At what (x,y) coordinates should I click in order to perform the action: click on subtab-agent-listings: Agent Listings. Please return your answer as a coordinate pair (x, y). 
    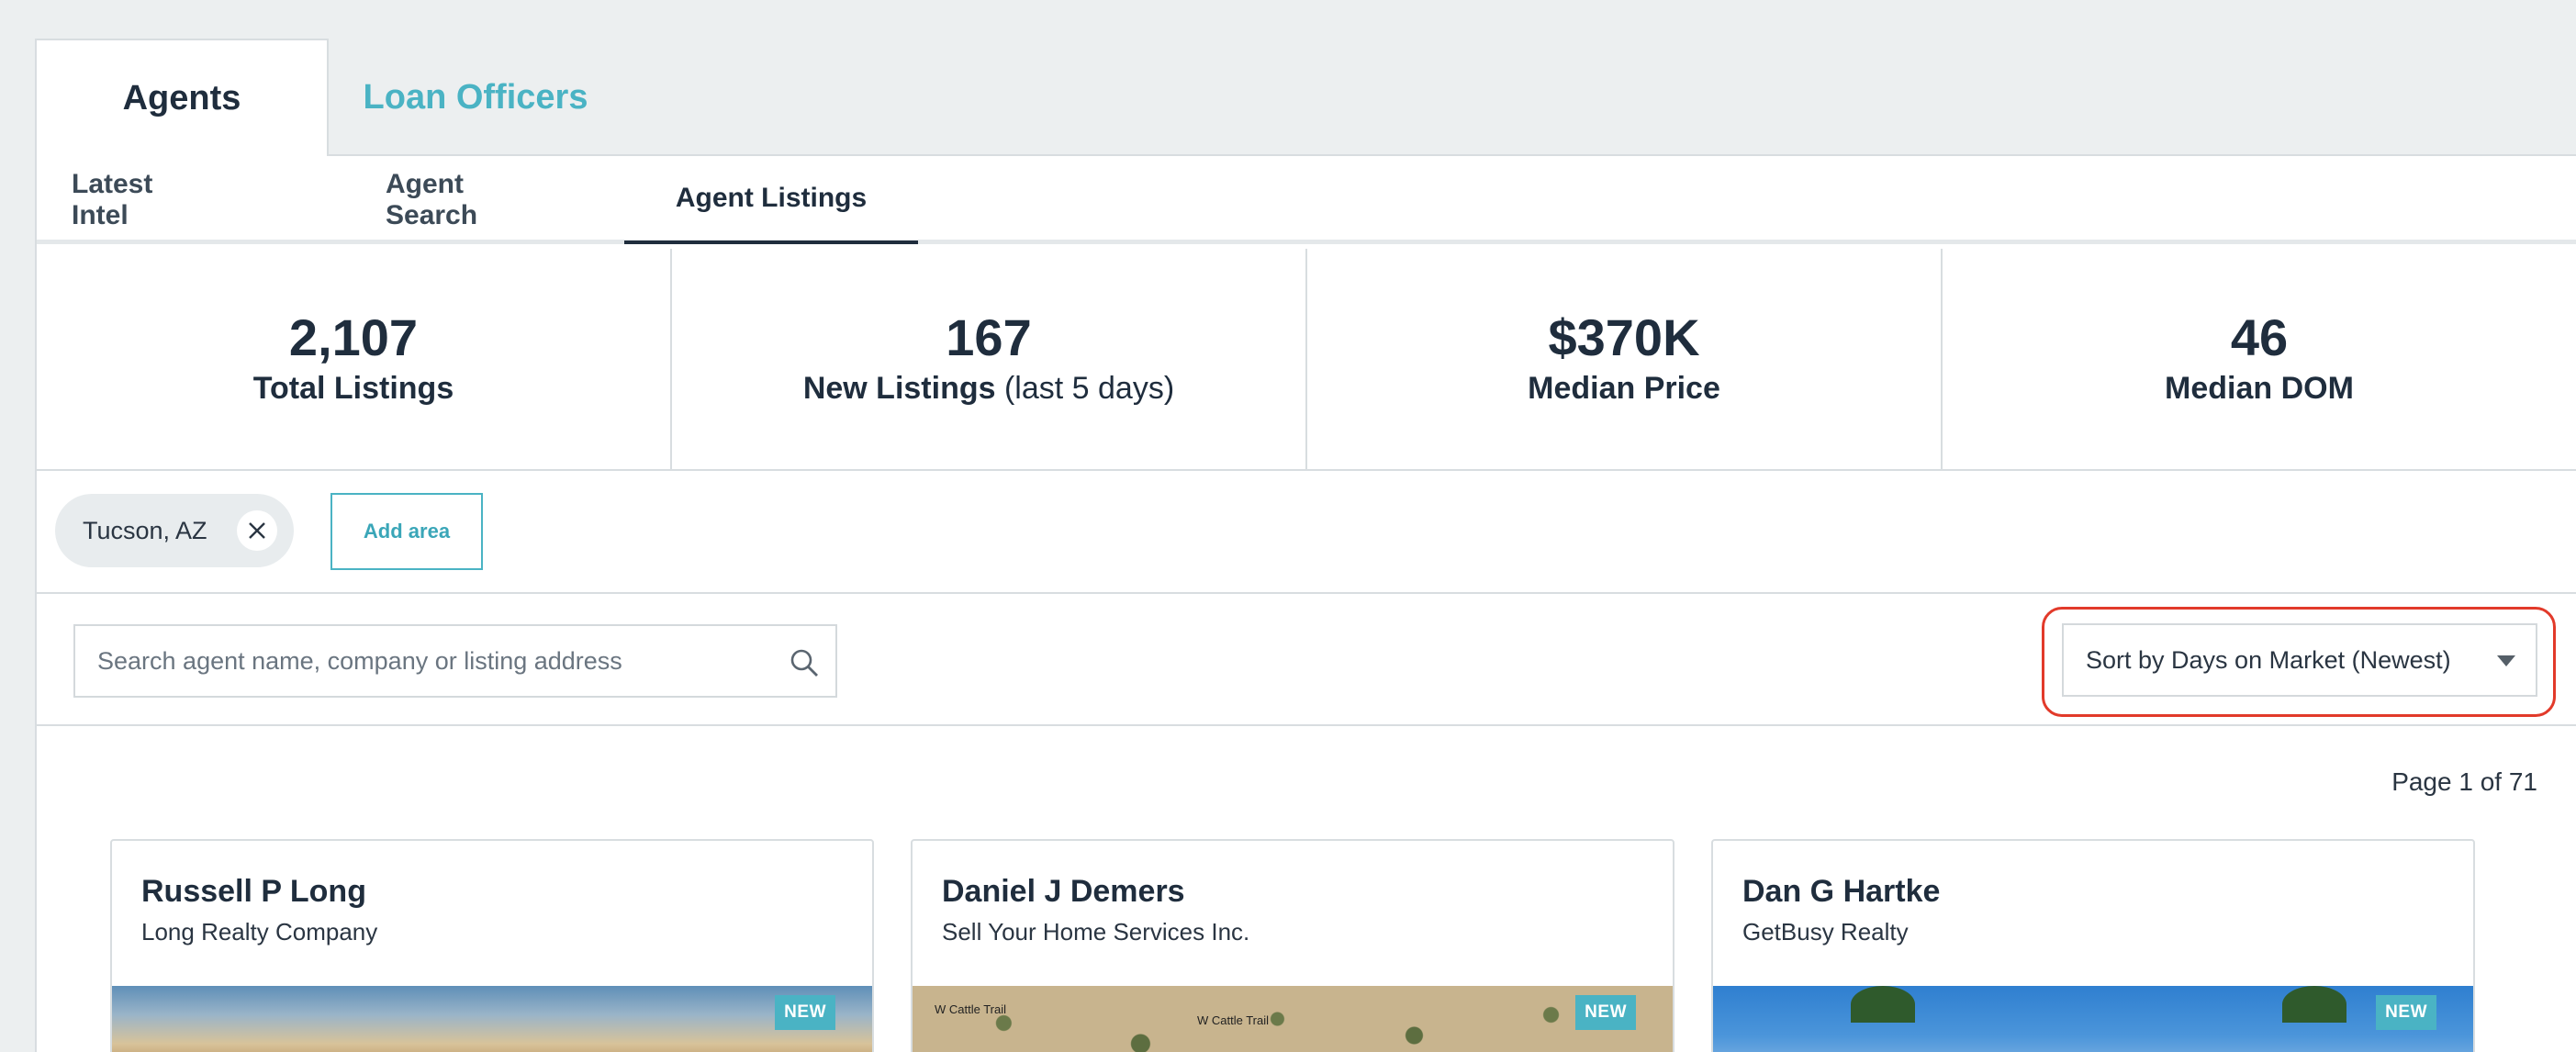
    Looking at the image, I should click on (771, 200).